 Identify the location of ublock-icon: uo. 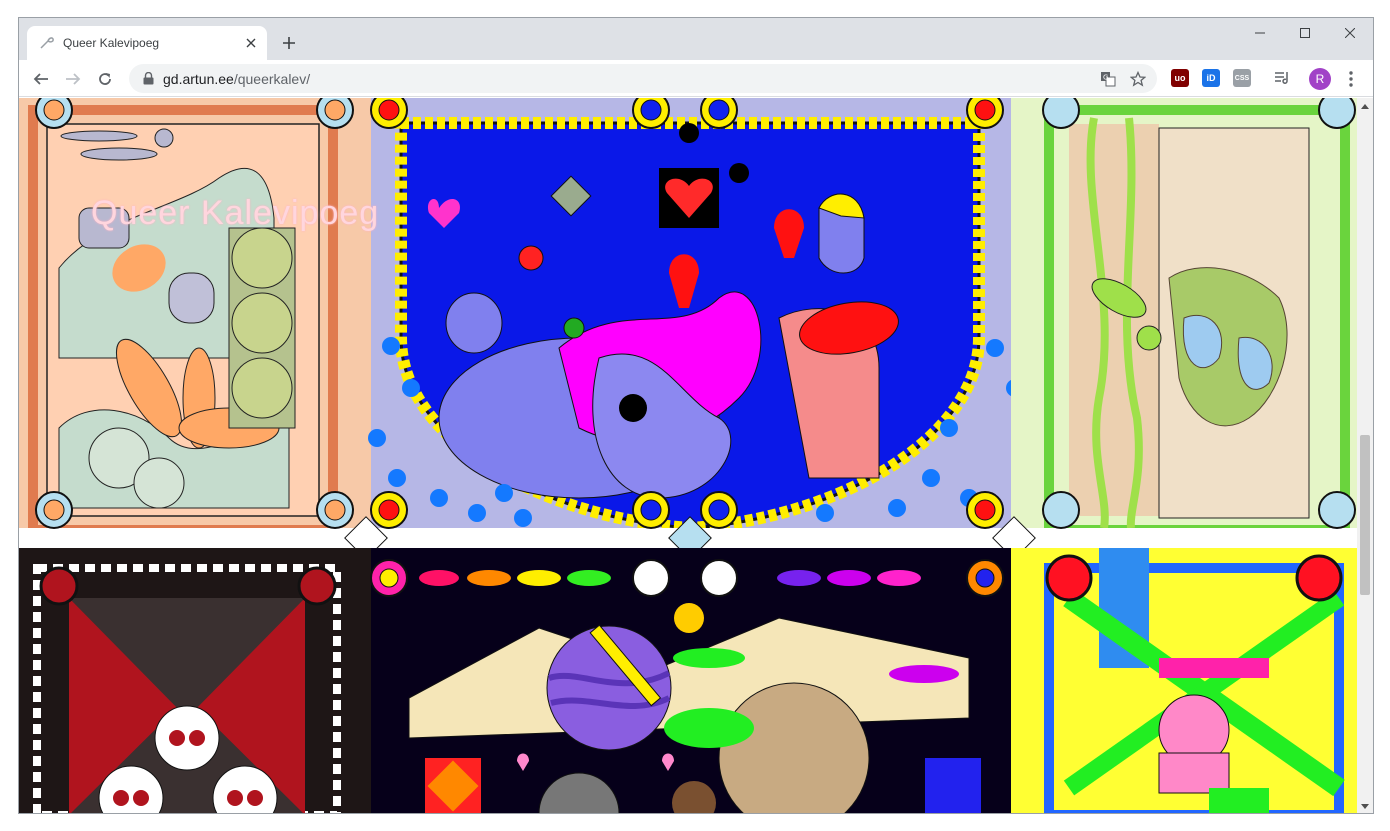
(1180, 78).